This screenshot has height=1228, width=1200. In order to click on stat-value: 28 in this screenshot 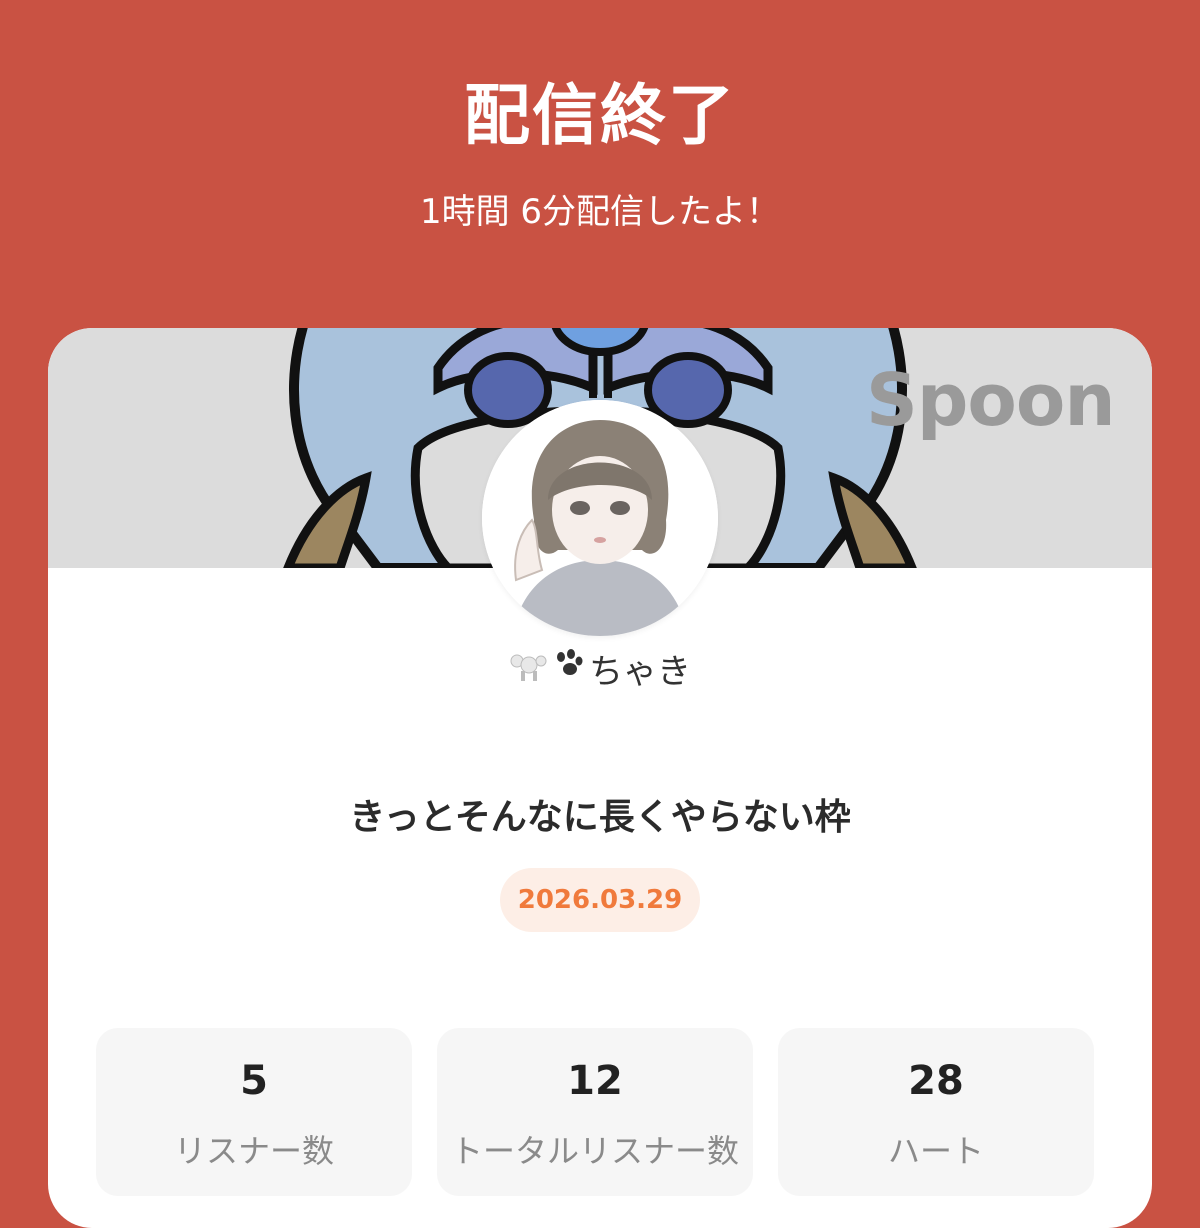, I will do `click(936, 1081)`.